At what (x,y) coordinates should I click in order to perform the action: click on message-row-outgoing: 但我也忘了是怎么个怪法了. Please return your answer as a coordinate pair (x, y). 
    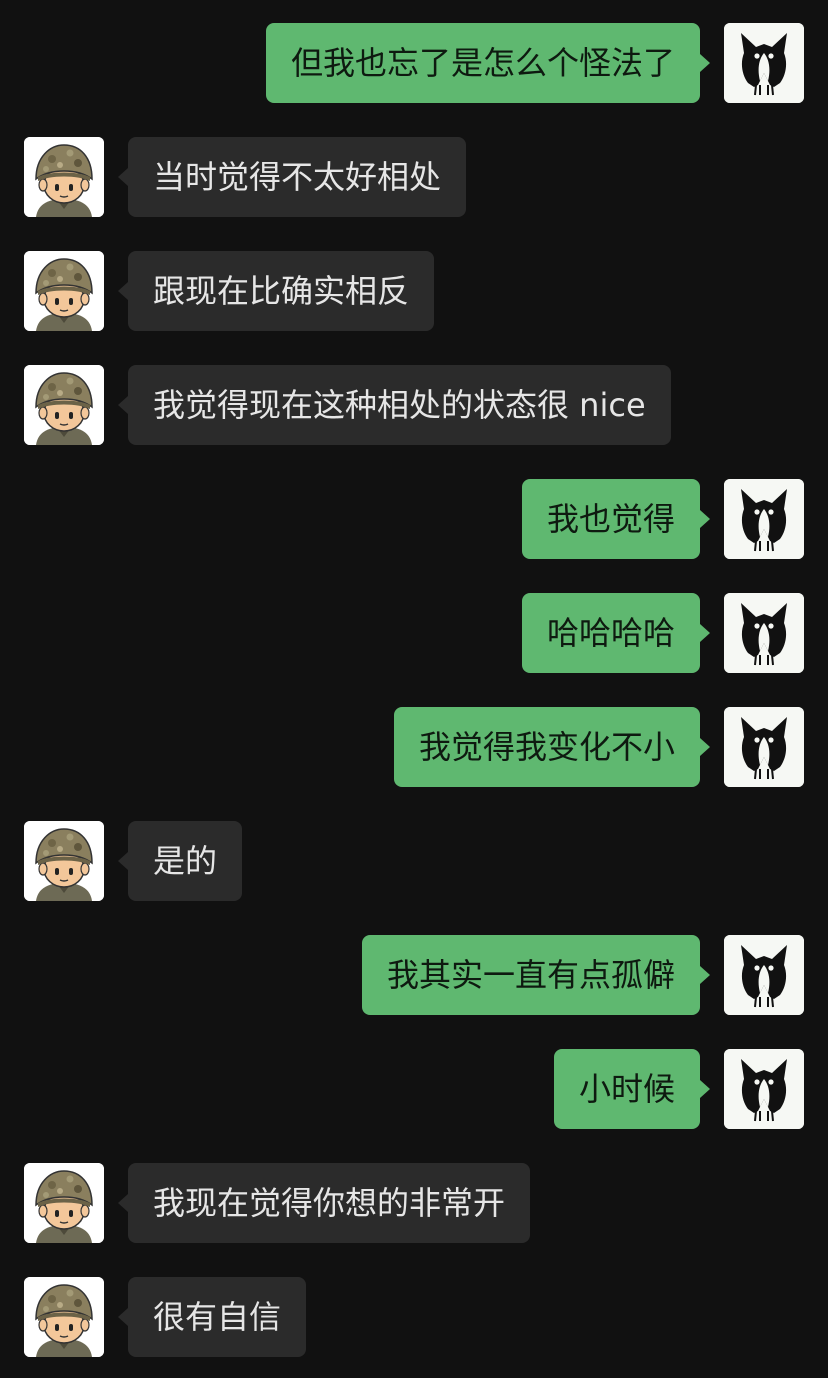
    Looking at the image, I should click on (414, 63).